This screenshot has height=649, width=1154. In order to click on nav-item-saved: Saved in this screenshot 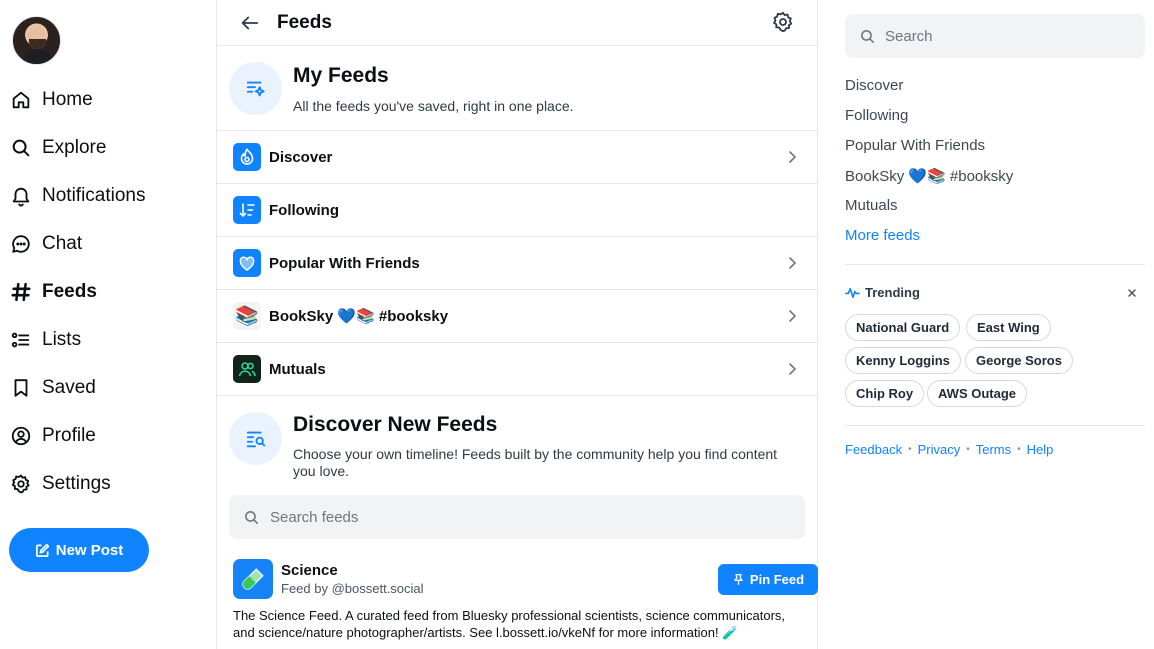, I will do `click(53, 388)`.